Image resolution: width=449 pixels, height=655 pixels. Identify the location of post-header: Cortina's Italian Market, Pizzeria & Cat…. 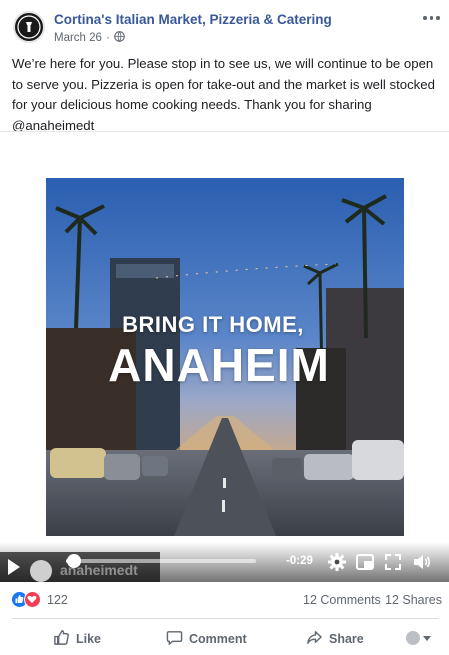
(224, 25).